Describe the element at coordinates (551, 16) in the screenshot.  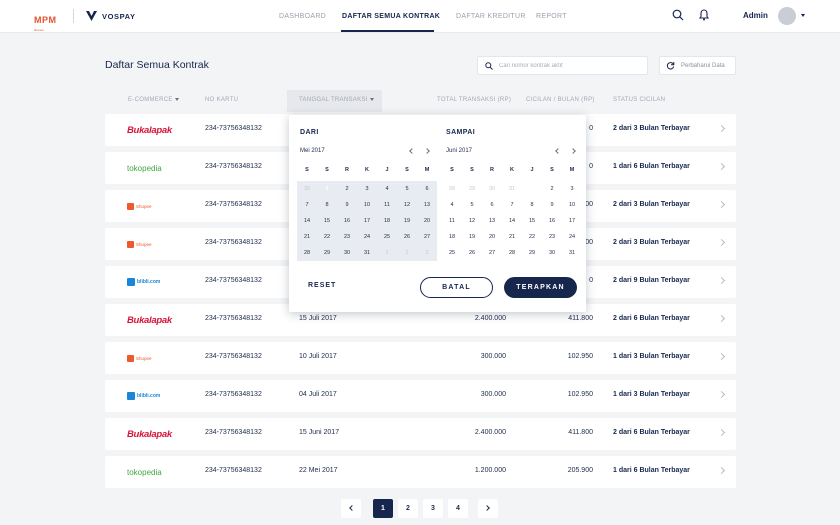
I see `nav-report: REPORT` at that location.